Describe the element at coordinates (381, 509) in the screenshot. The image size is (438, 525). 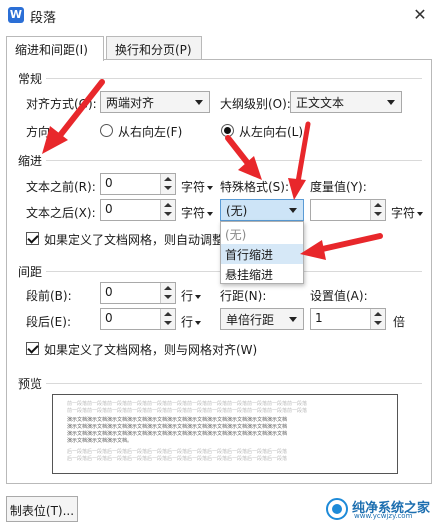
I see `site-watermark: 纯净系统之家 www.ycwjzy.com` at that location.